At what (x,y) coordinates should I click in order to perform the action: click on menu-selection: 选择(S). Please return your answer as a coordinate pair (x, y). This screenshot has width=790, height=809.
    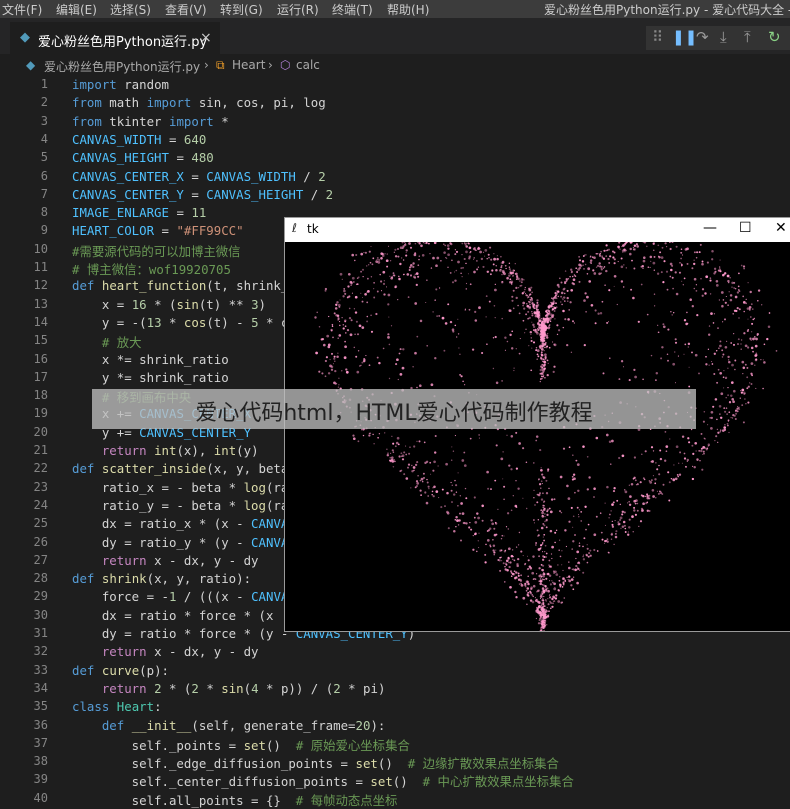
    Looking at the image, I should click on (130, 9).